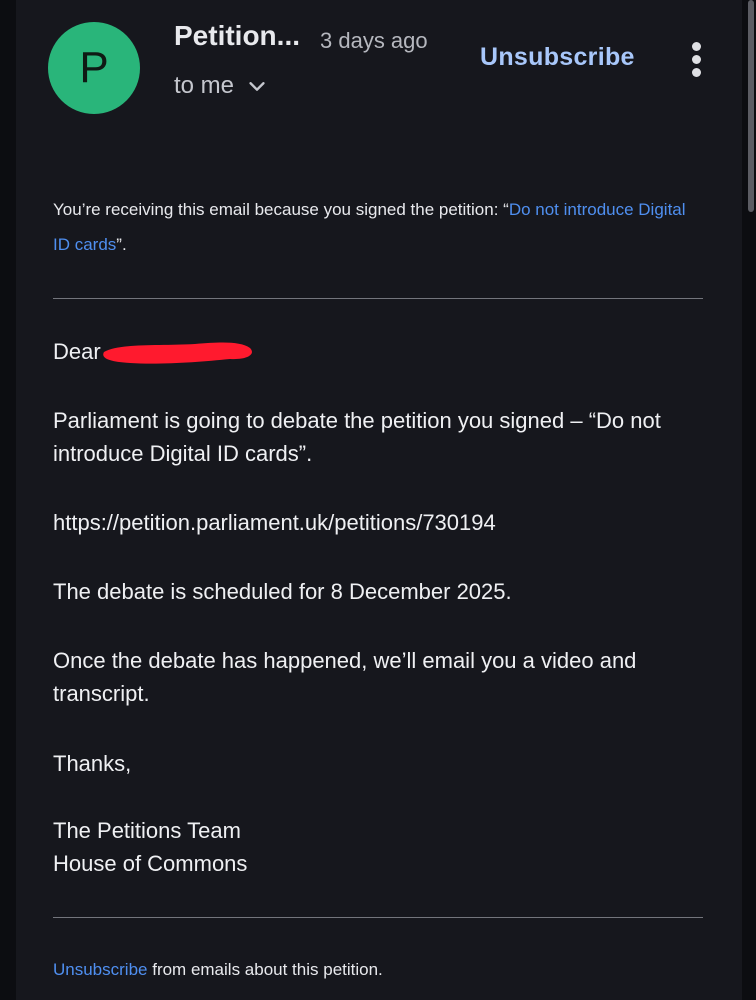 The height and width of the screenshot is (1000, 756). What do you see at coordinates (557, 57) in the screenshot?
I see `unsubscribe-button: Unsubscribe` at bounding box center [557, 57].